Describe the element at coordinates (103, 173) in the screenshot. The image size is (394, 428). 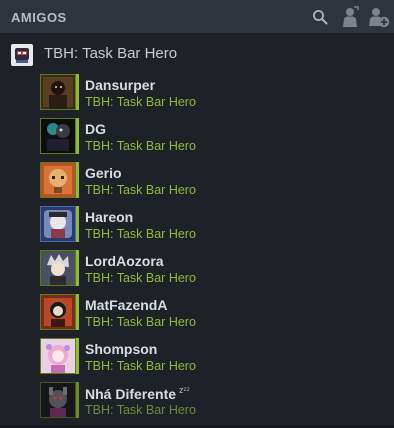
I see `friend-name: Gerio` at that location.